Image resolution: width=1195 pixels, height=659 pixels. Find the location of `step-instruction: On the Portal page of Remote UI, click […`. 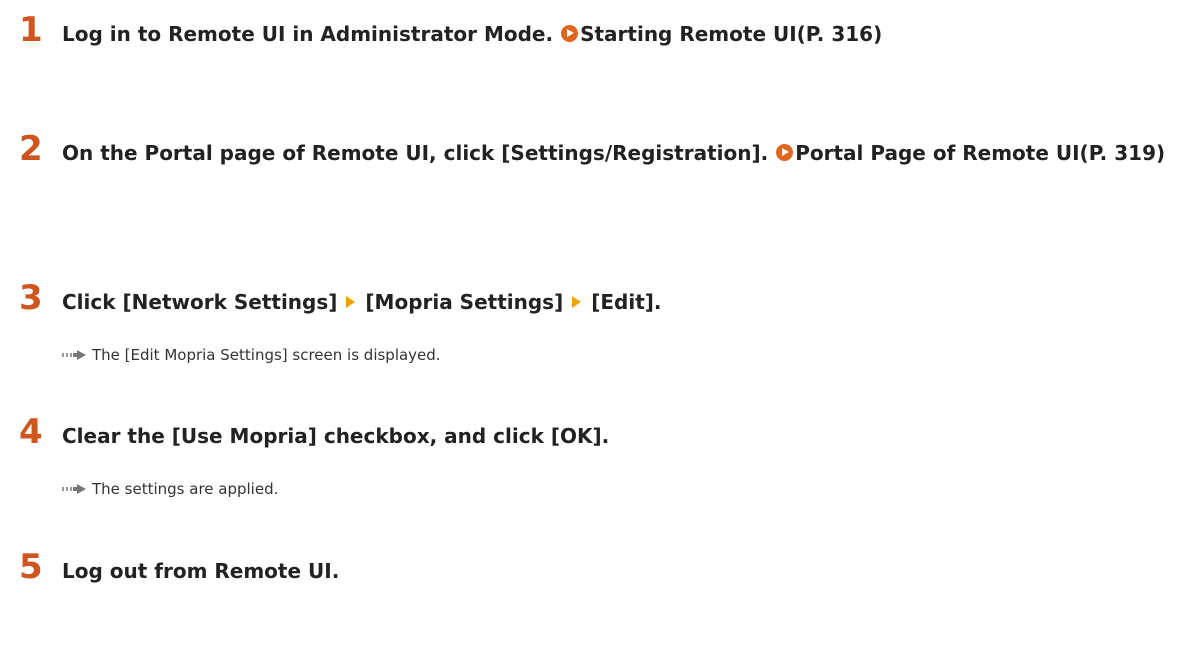

step-instruction: On the Portal page of Remote UI, click [… is located at coordinates (415, 153).